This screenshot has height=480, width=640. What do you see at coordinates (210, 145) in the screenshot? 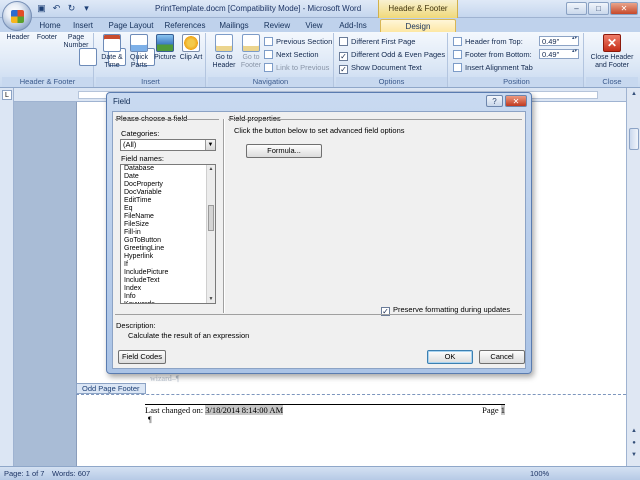
I see `chevron-down-icon: ▼` at bounding box center [210, 145].